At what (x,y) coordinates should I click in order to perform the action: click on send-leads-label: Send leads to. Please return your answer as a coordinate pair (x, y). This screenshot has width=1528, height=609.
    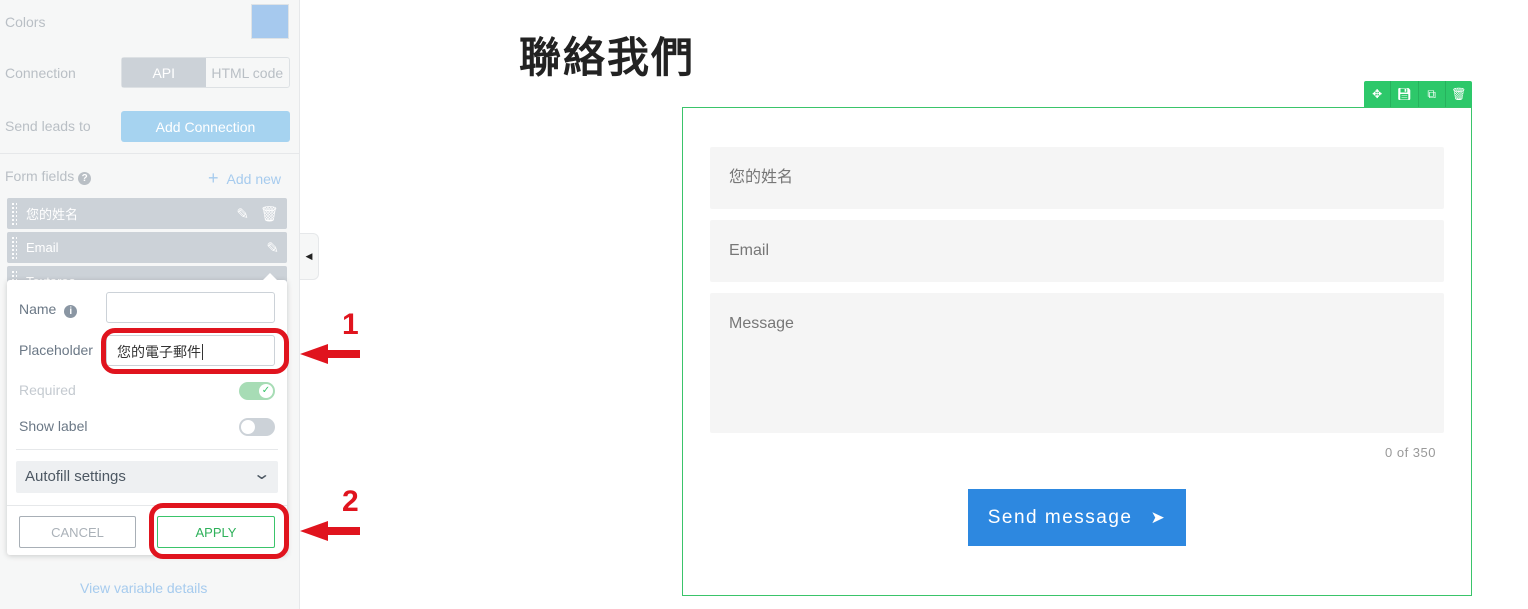
    Looking at the image, I should click on (48, 126).